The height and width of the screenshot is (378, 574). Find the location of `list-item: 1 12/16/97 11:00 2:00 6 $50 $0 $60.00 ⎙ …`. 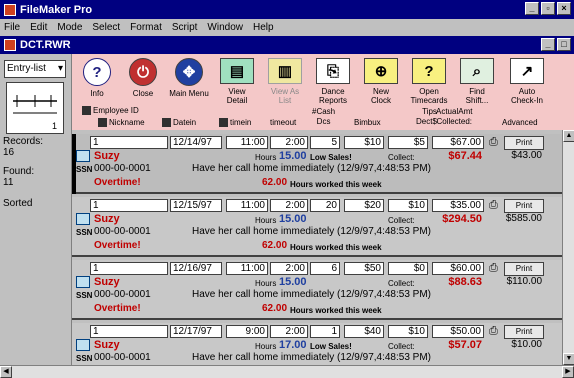

list-item: 1 12/16/97 11:00 2:00 6 $50 $0 $60.00 ⎙ … is located at coordinates (317, 290).